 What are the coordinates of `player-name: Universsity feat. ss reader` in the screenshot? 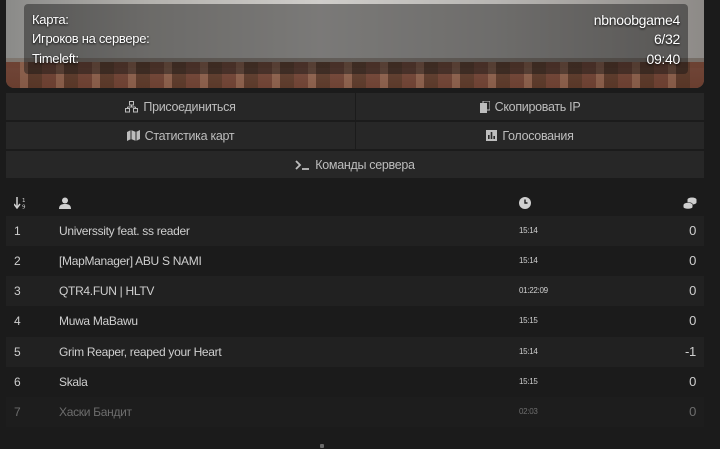 It's located at (124, 231).